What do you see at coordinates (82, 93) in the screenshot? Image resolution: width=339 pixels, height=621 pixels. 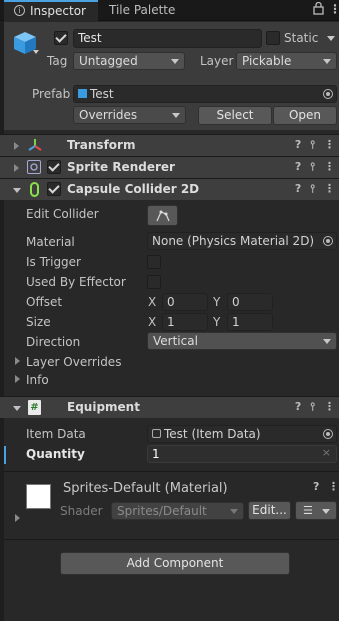 I see `prefab-cube-icon` at bounding box center [82, 93].